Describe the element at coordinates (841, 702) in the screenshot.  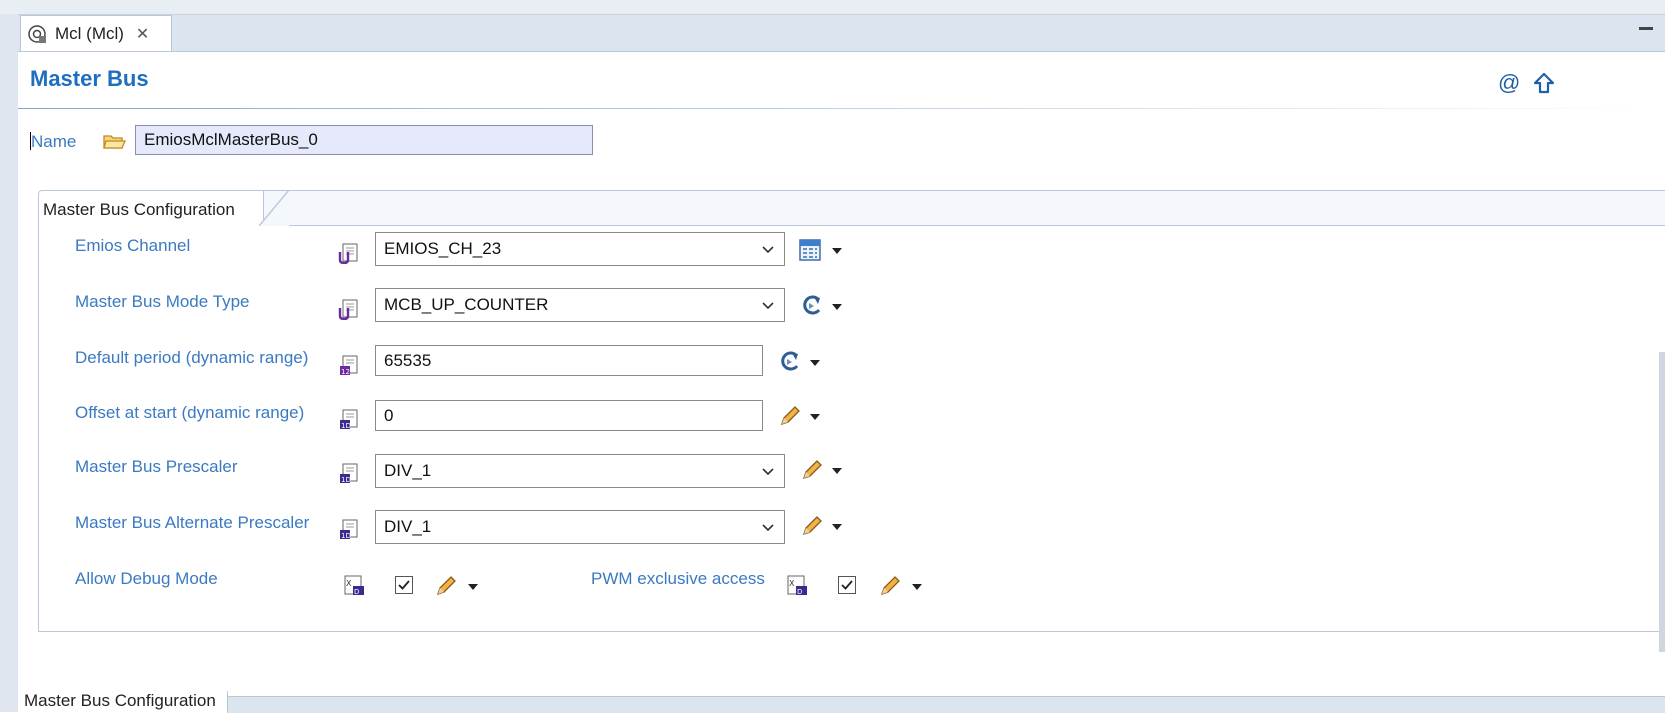
I see `bottom-tab-bar: Master Bus Configuration` at that location.